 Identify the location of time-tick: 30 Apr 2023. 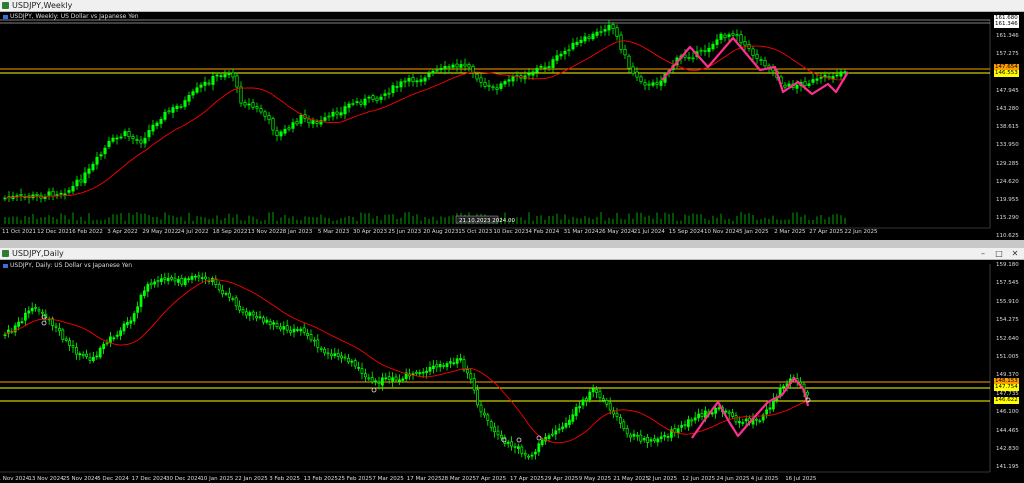
(370, 232).